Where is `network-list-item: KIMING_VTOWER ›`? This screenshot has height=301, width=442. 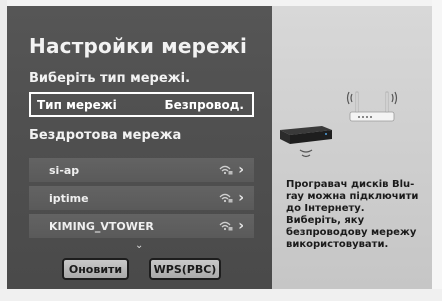 network-list-item: KIMING_VTOWER › is located at coordinates (141, 226).